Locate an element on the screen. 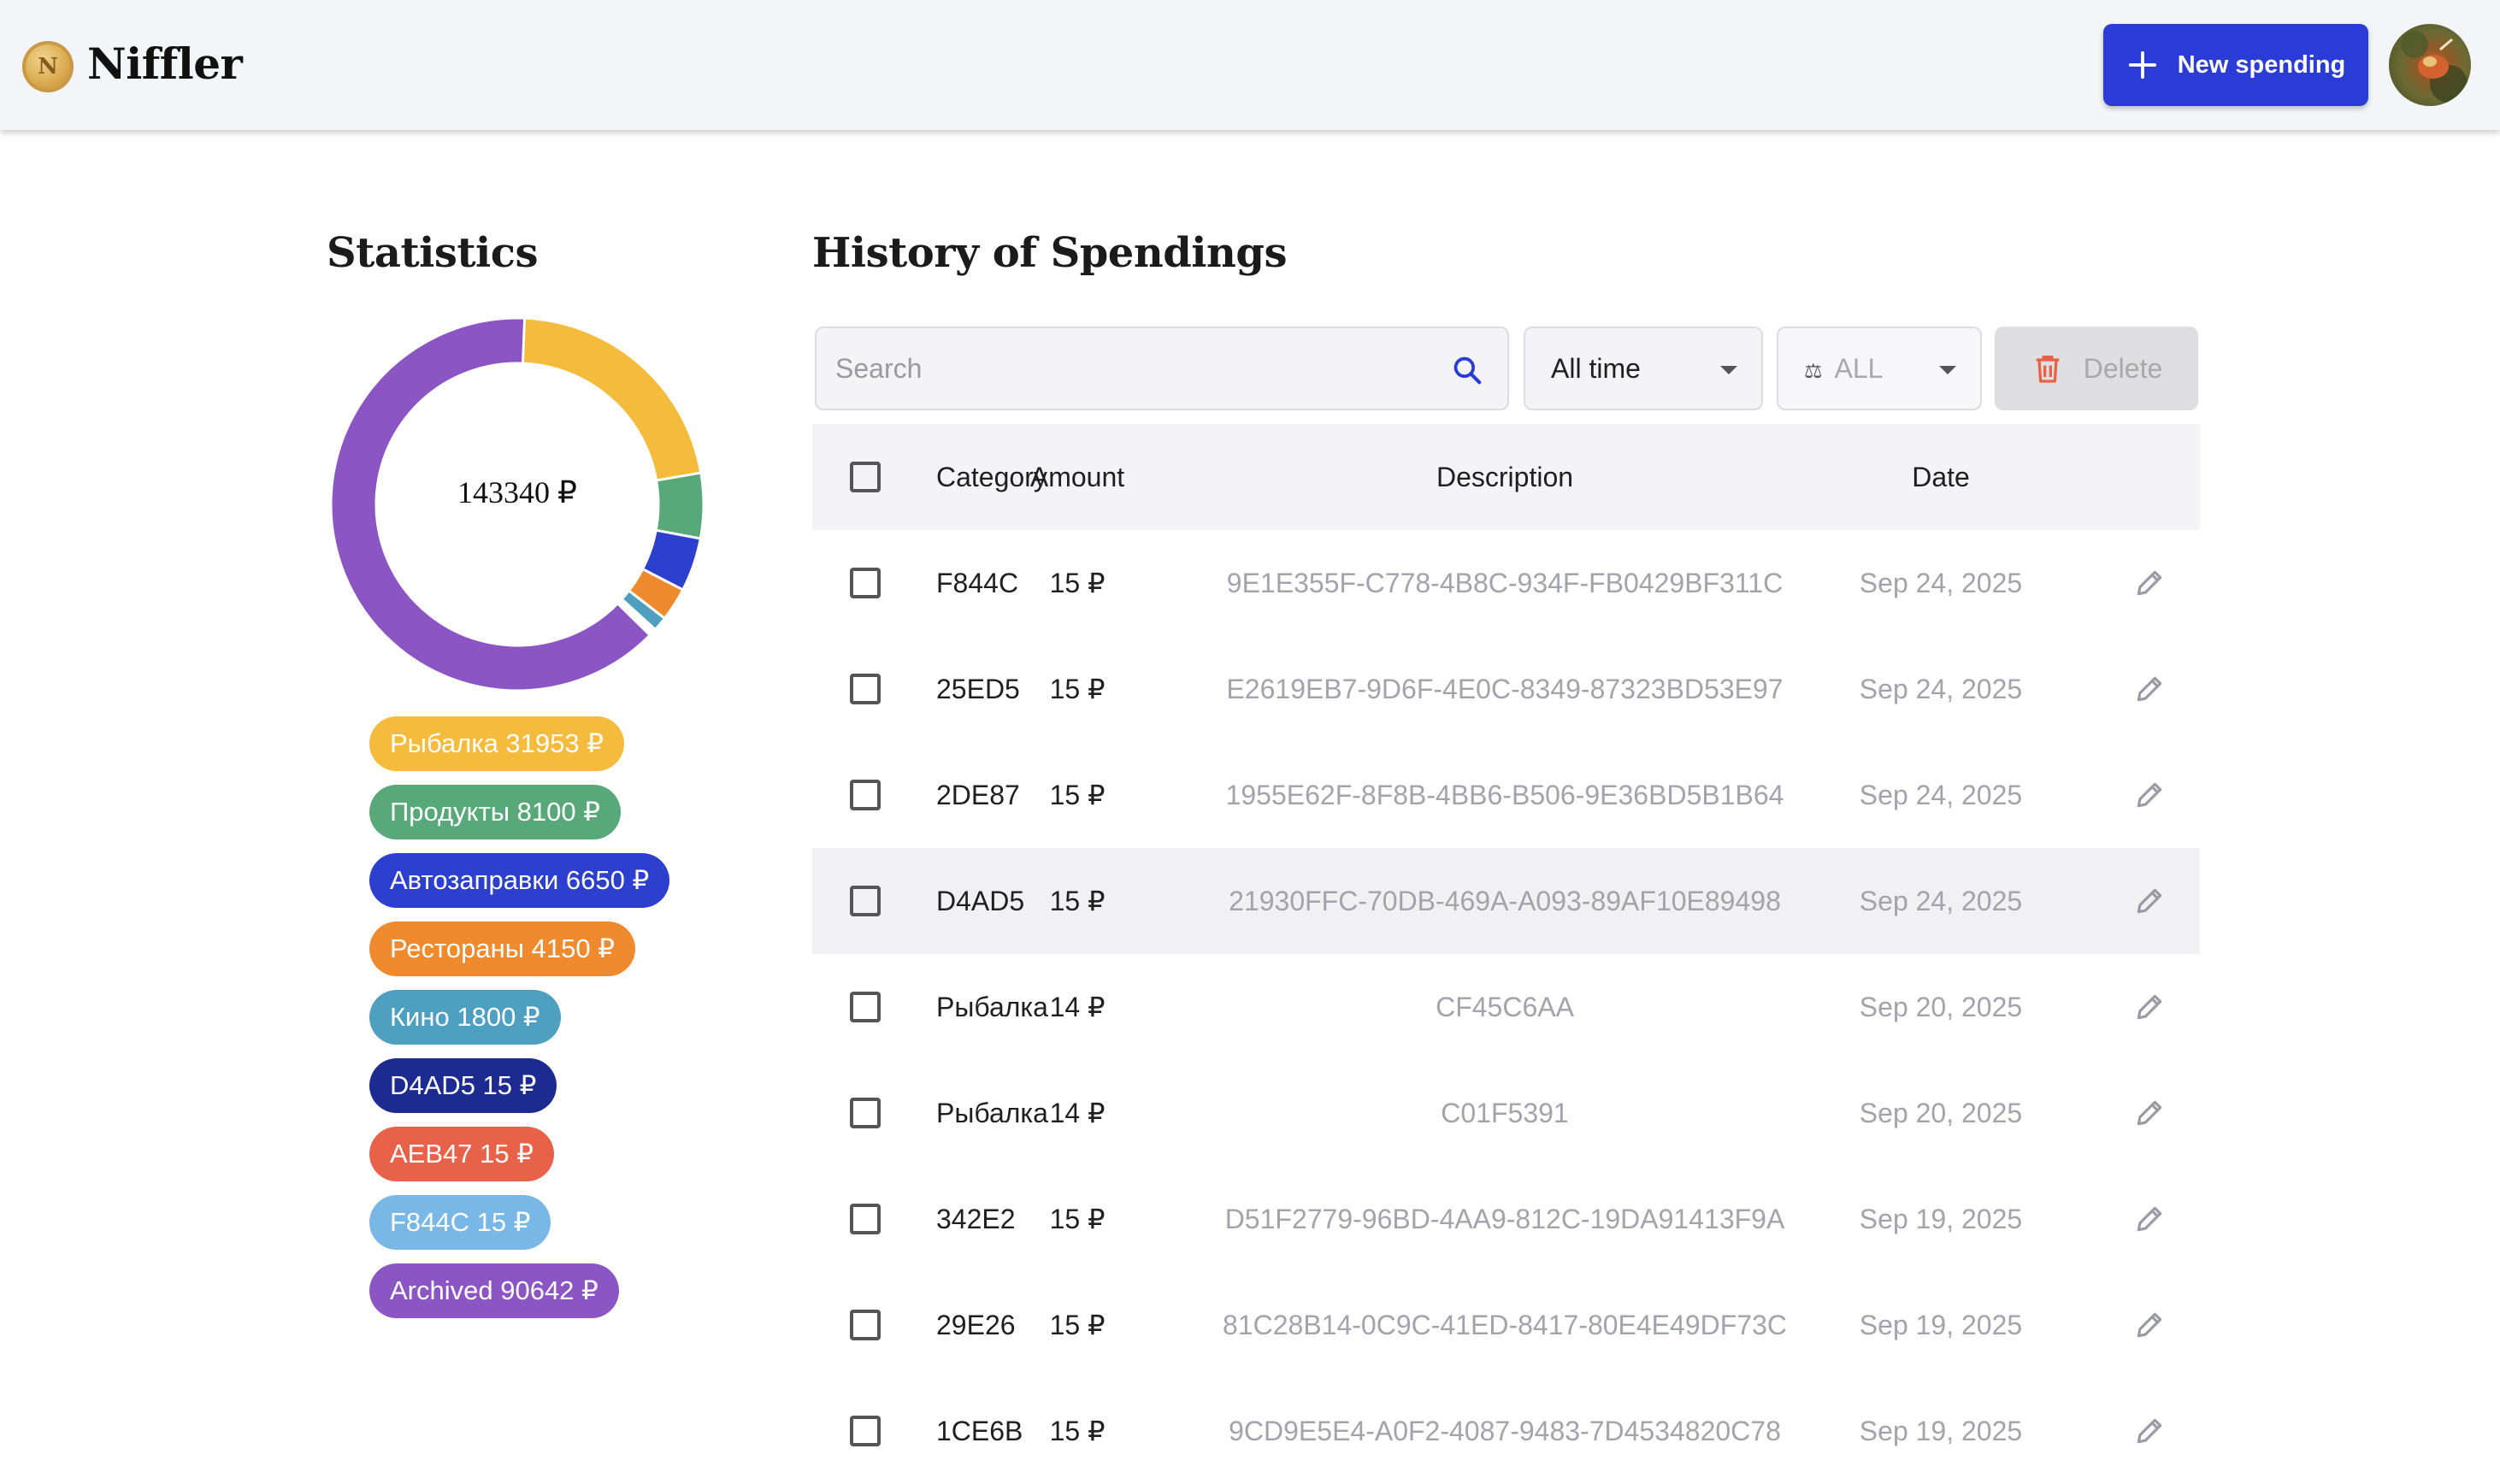  currency-select-value: ⚖ ALL is located at coordinates (1843, 370).